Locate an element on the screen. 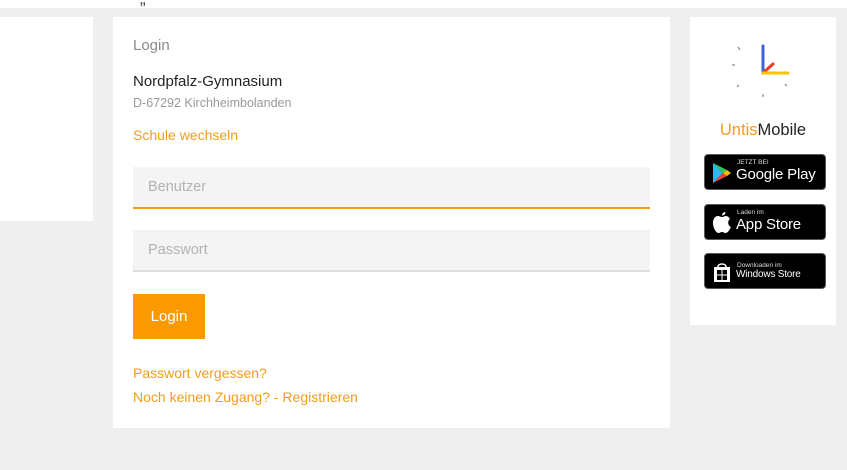 The height and width of the screenshot is (470, 847). untis-logo-icon is located at coordinates (761, 70).